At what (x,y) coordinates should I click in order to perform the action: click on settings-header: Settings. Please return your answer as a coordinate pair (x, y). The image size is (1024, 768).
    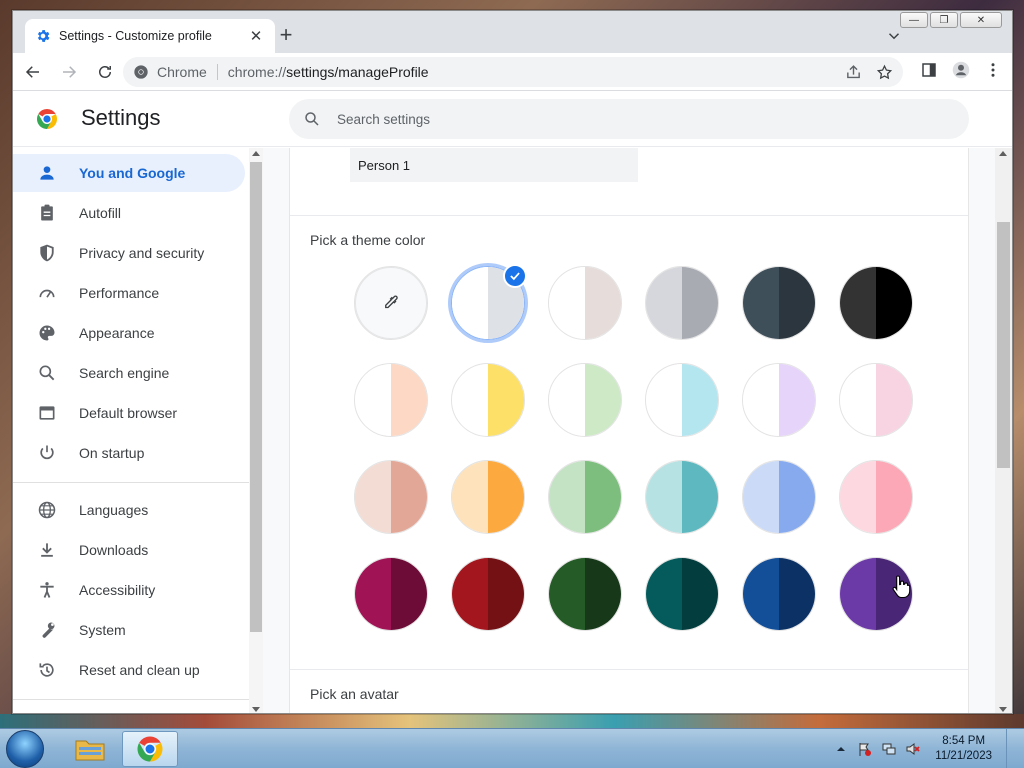
    Looking at the image, I should click on (512, 119).